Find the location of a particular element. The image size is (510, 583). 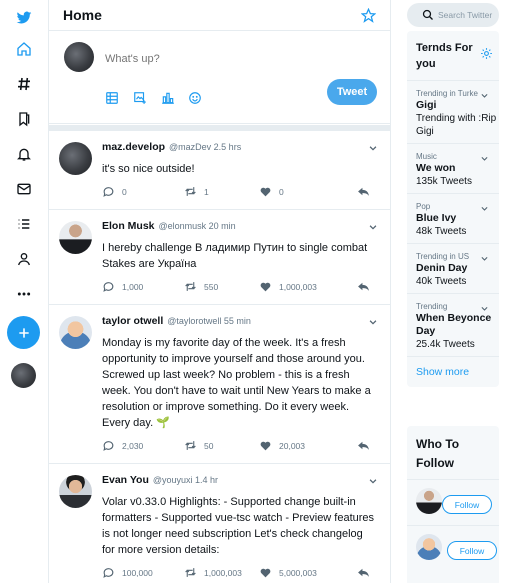

home-icon is located at coordinates (24, 49).